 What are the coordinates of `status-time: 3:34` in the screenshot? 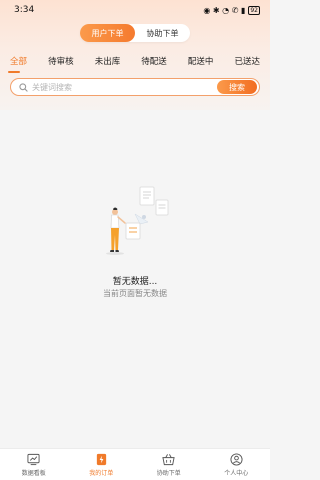 It's located at (24, 10).